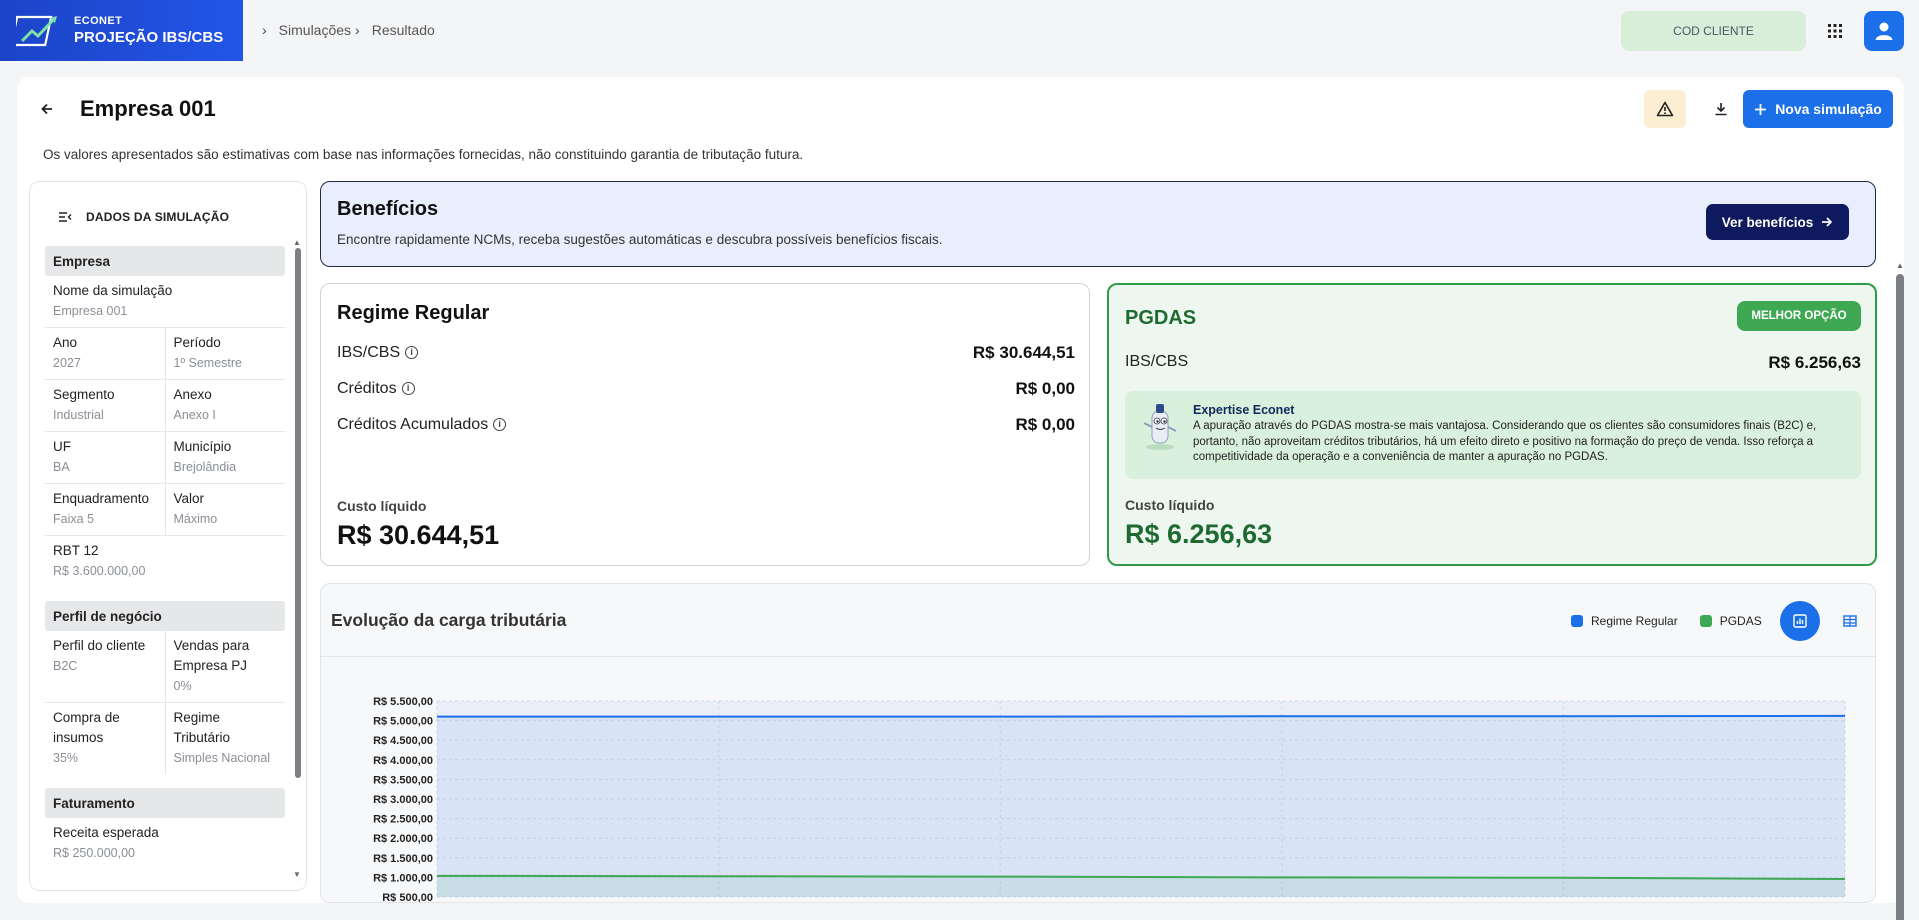  I want to click on field-row: Segmento Industrial Anexo Anexo I, so click(165, 406).